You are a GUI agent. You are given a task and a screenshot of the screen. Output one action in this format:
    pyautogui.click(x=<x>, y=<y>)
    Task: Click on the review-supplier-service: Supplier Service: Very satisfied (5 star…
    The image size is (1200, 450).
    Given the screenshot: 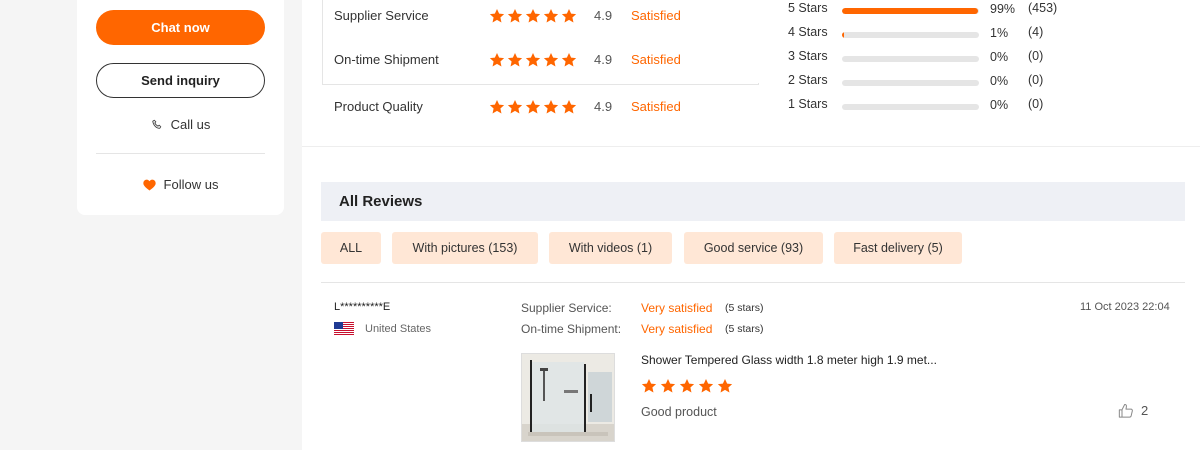 What is the action you would take?
    pyautogui.click(x=642, y=308)
    